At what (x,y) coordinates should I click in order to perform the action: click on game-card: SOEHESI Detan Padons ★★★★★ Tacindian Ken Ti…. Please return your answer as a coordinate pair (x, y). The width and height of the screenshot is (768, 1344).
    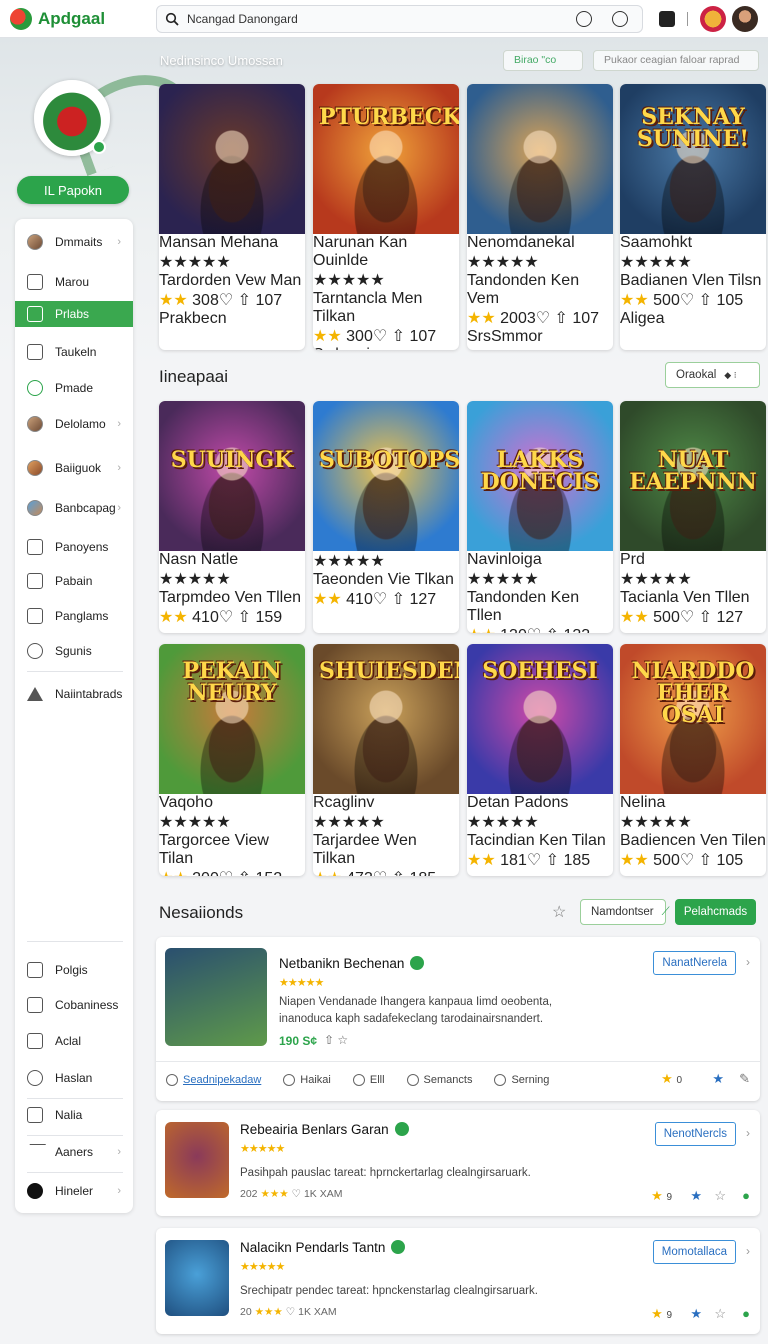
    Looking at the image, I should click on (540, 760).